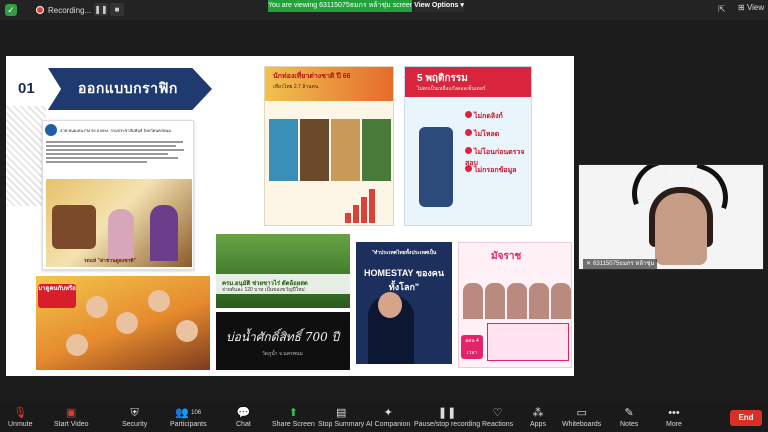 The height and width of the screenshot is (432, 768). I want to click on ai-companion-button: ✦ AI Companion, so click(388, 417).